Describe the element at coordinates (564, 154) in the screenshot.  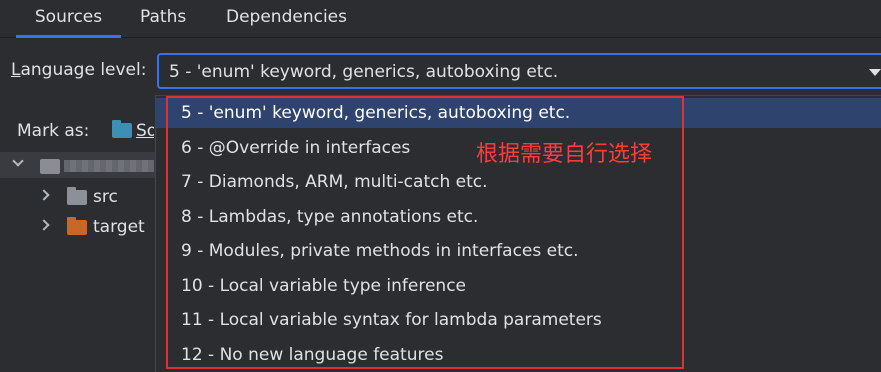
I see `annotation-text: 根据需要自行选择` at that location.